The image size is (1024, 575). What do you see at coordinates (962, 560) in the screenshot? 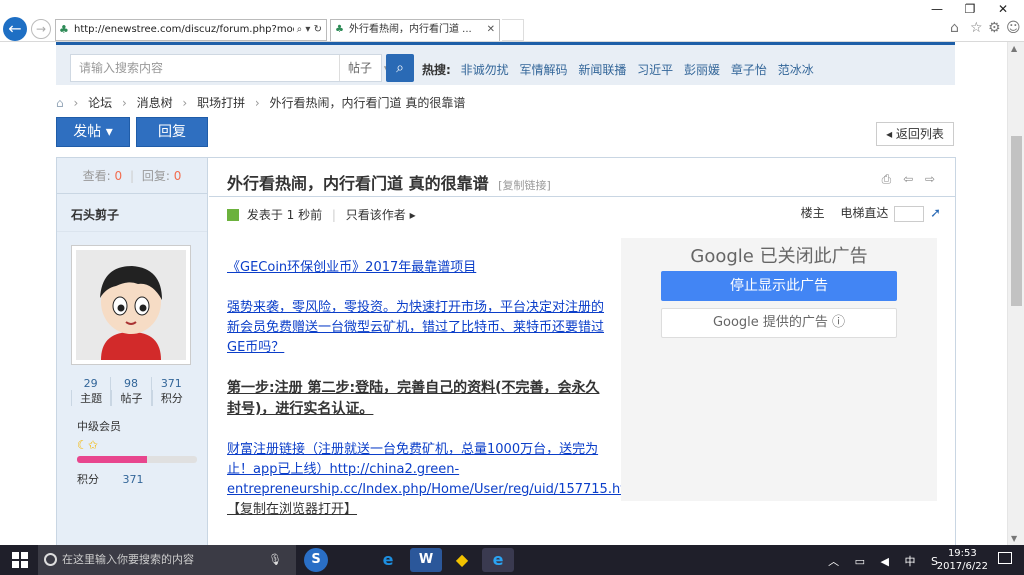
I see `clock: 19:53 2017/6/22` at bounding box center [962, 560].